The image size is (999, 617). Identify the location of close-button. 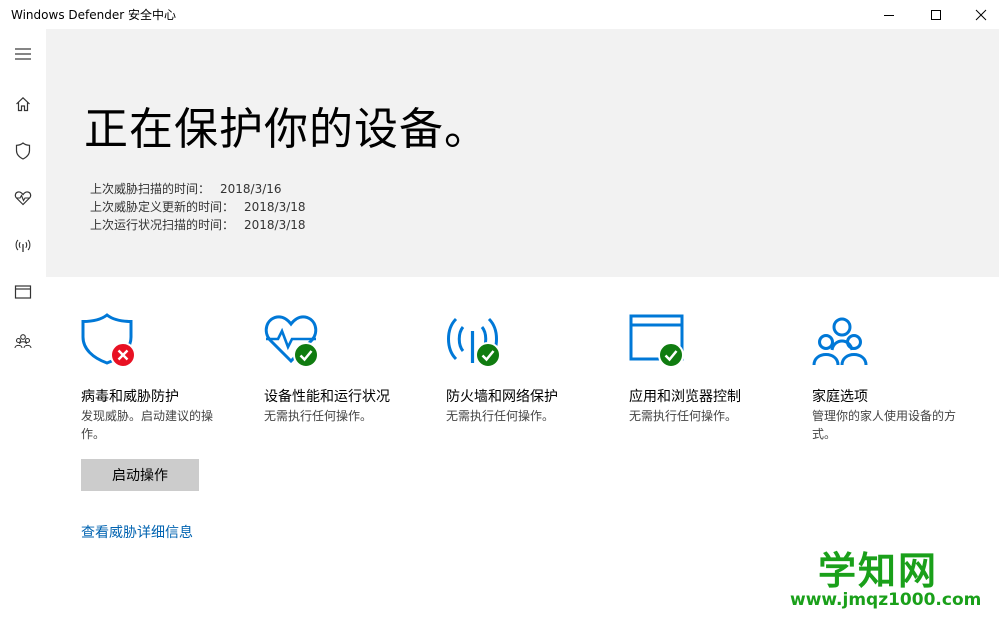
(978, 14).